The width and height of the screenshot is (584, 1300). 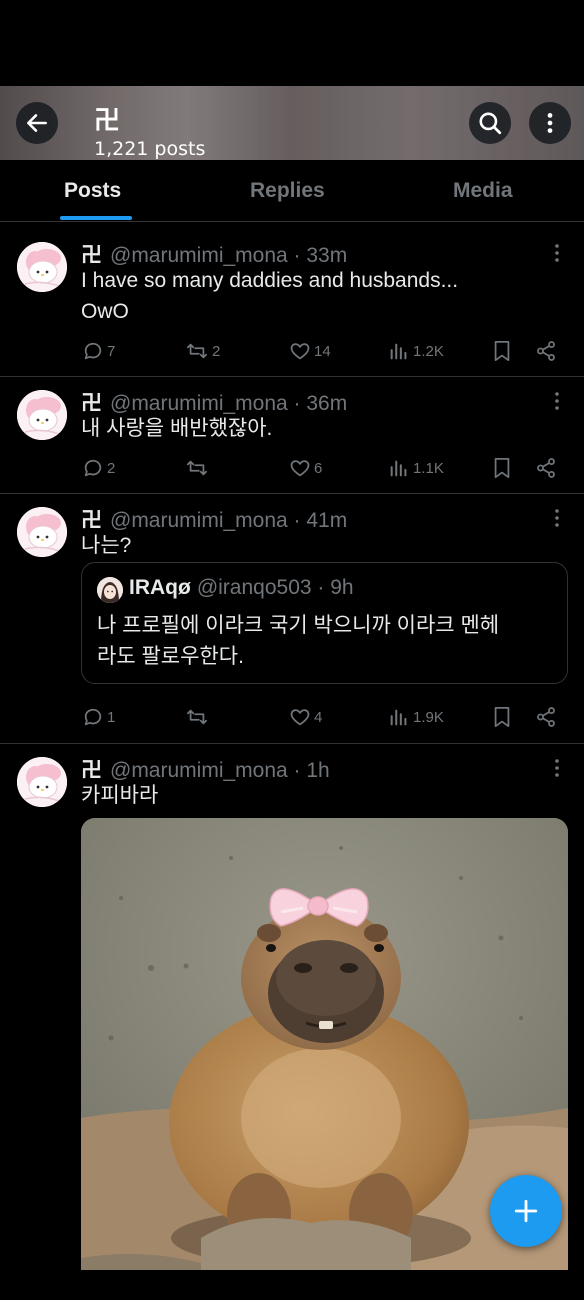 I want to click on reply-button: 7, so click(x=98, y=351).